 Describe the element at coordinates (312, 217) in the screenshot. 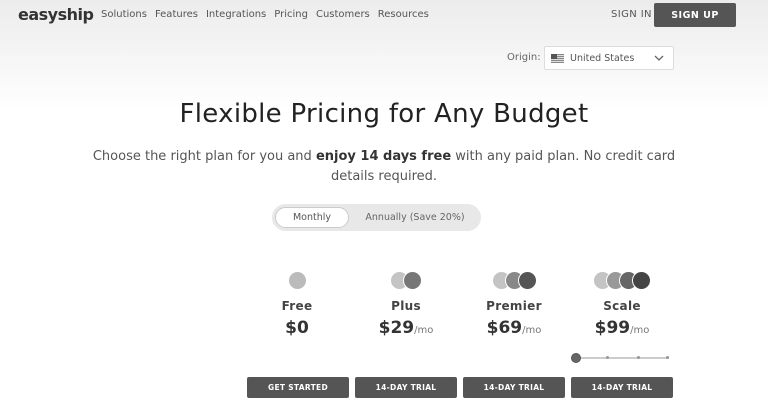

I see `toggle-monthly: Monthly` at that location.